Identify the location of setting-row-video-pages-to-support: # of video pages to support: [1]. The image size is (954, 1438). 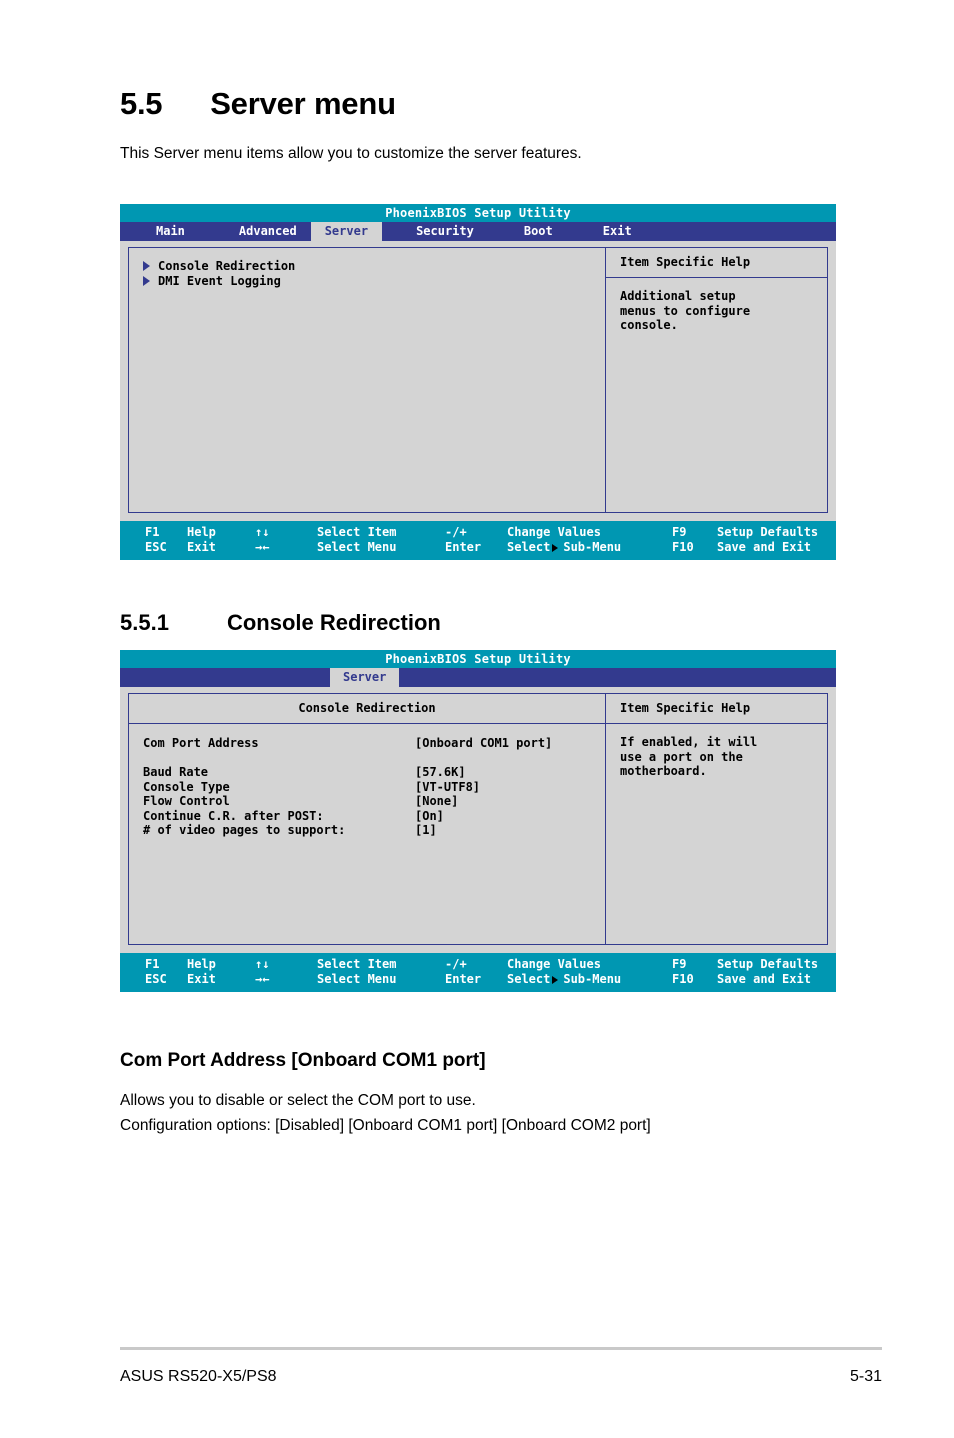
(367, 830).